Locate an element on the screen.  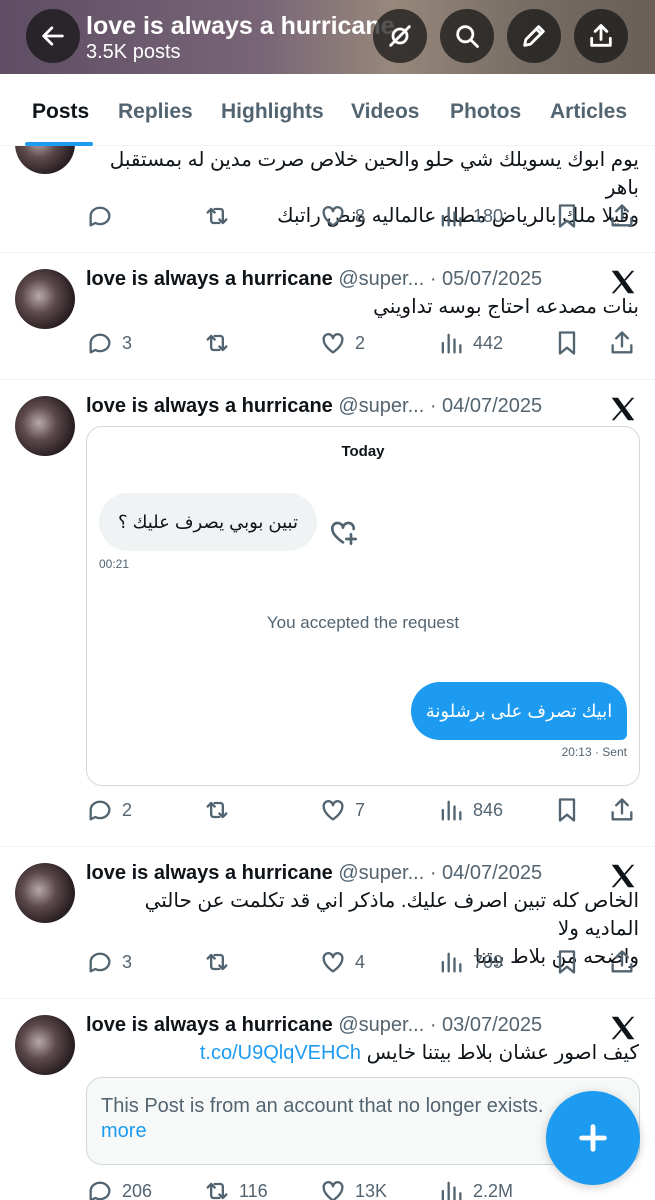
post-actions: 206 116 13K 2.2M is located at coordinates (363, 1188).